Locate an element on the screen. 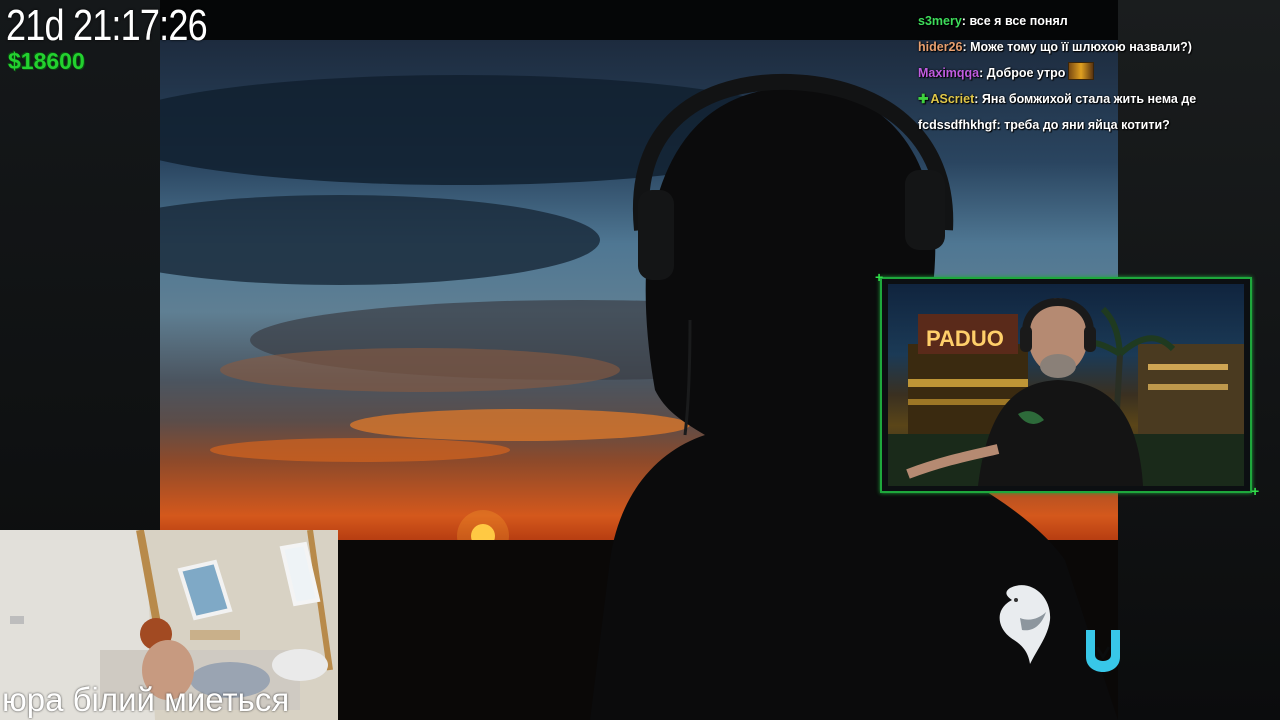 This screenshot has height=720, width=1280. chat-message: Maximqqa: Доброе утро is located at coordinates (1078, 73).